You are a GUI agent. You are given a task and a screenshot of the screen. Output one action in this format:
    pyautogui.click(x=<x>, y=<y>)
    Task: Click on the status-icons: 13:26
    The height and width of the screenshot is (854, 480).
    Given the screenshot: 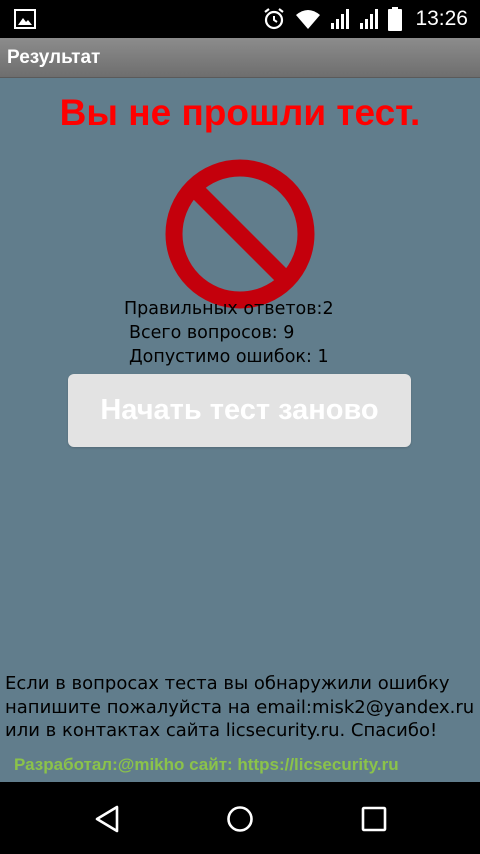 What is the action you would take?
    pyautogui.click(x=365, y=19)
    